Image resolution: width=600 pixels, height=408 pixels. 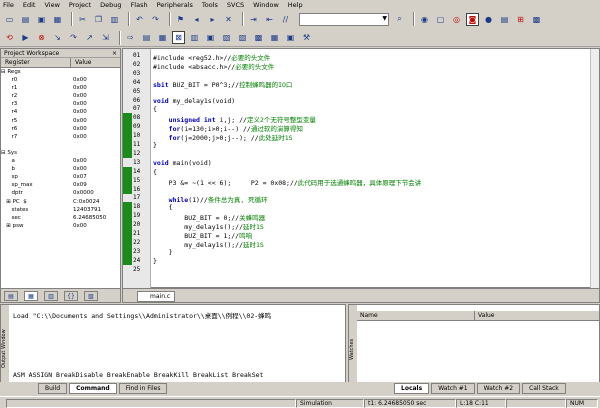 What do you see at coordinates (228, 19) in the screenshot?
I see `bookmark-clear-icon: ✕` at bounding box center [228, 19].